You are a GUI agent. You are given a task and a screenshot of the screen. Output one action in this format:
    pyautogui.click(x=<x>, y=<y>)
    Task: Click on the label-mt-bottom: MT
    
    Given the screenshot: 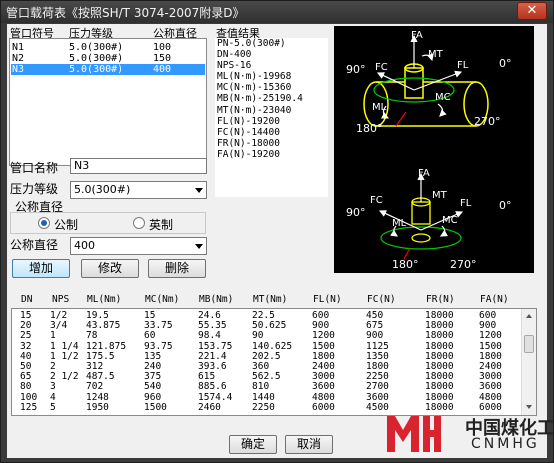 What is the action you would take?
    pyautogui.click(x=440, y=195)
    